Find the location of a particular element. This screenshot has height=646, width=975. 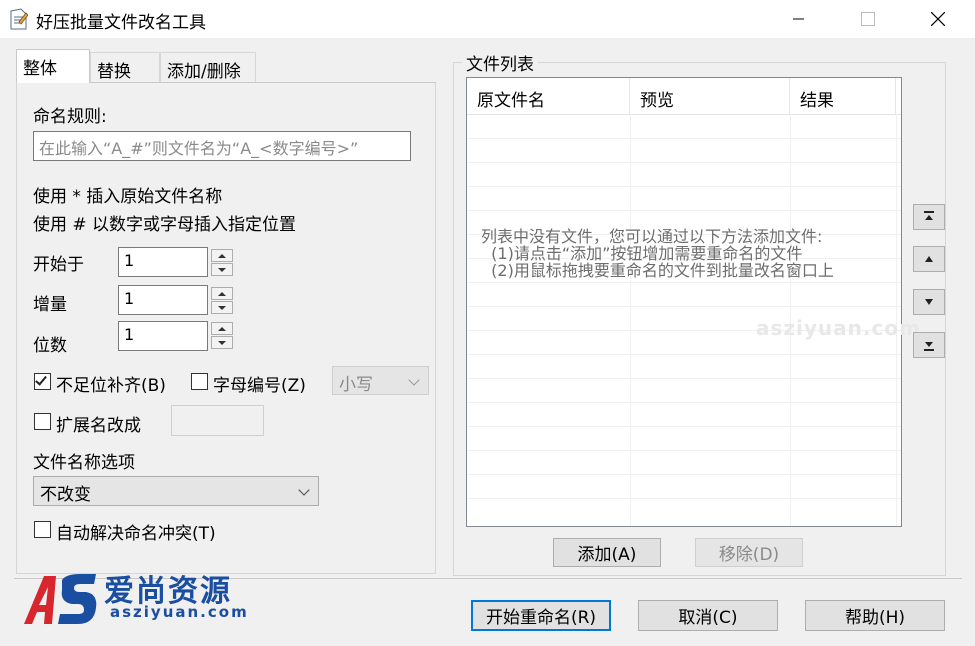

remove-button: 移除(D) is located at coordinates (749, 552).